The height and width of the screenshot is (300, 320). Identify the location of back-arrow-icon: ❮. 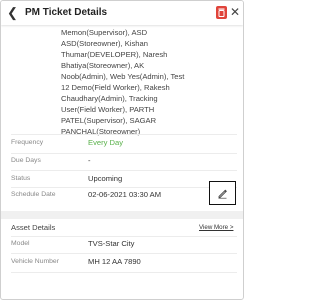
(14, 13).